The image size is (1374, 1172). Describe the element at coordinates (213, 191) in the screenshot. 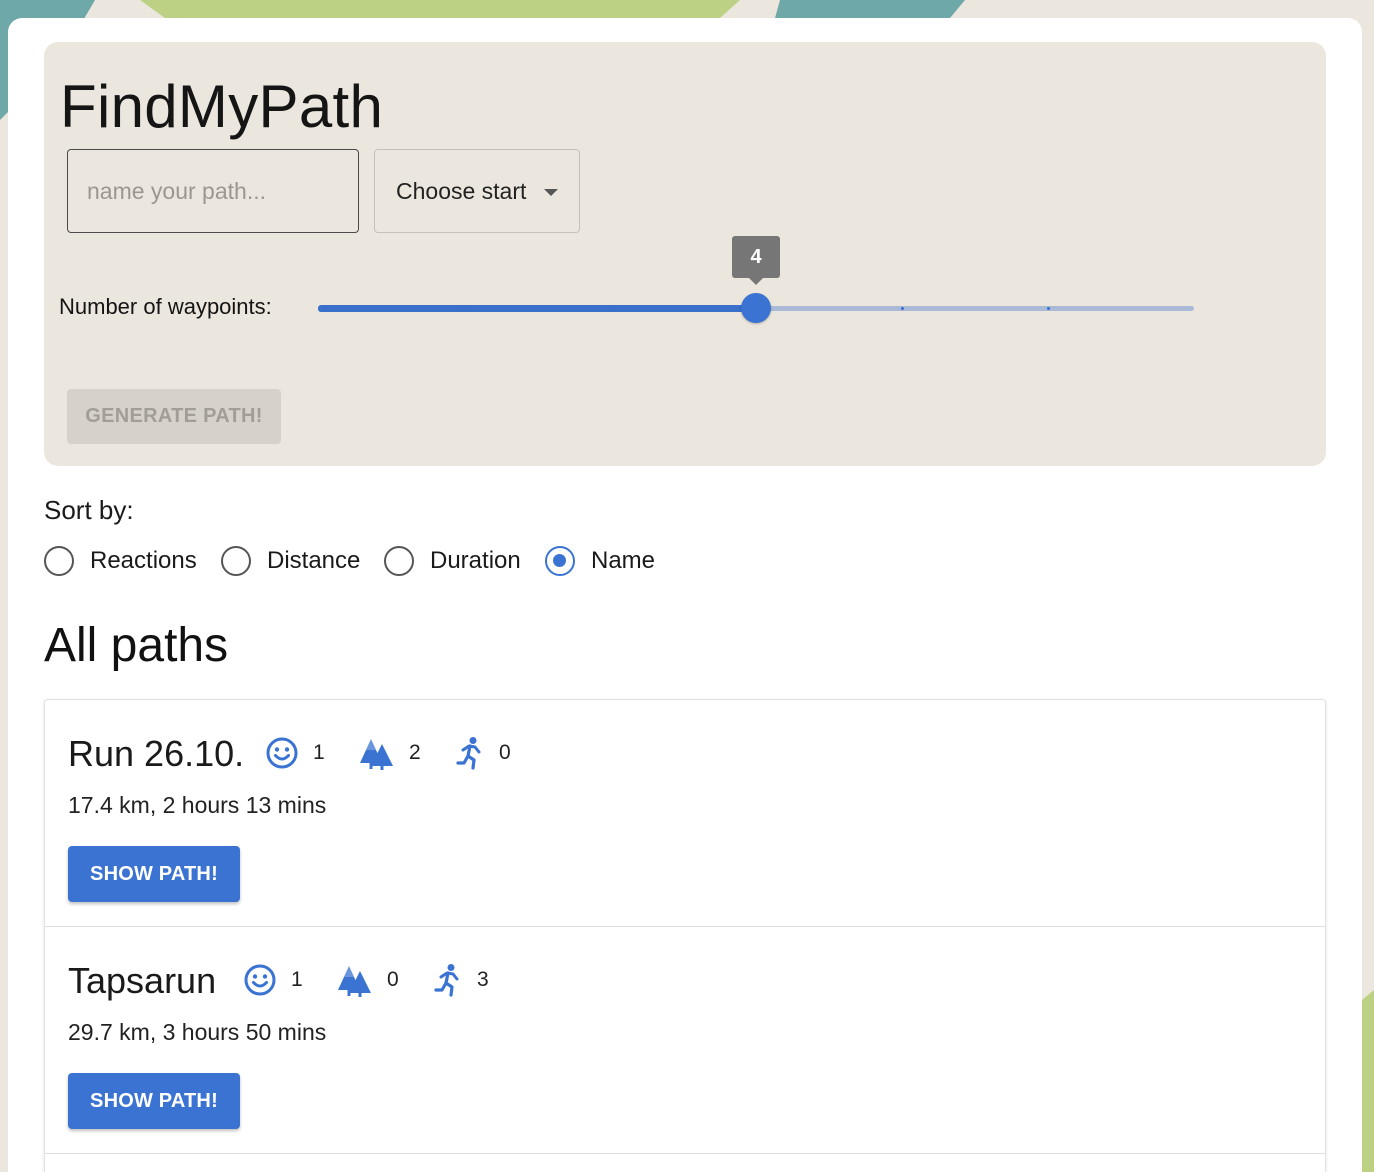

I see `path-name-input` at that location.